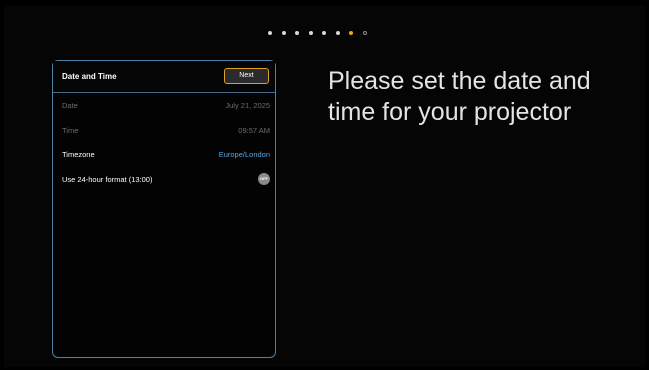 This screenshot has width=649, height=370. What do you see at coordinates (166, 106) in the screenshot?
I see `date-row: Date July 21, 2025` at bounding box center [166, 106].